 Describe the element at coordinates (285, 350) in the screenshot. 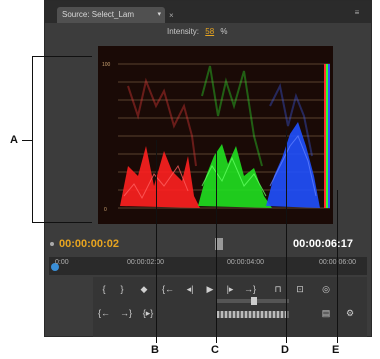

I see `callout-d: D` at that location.